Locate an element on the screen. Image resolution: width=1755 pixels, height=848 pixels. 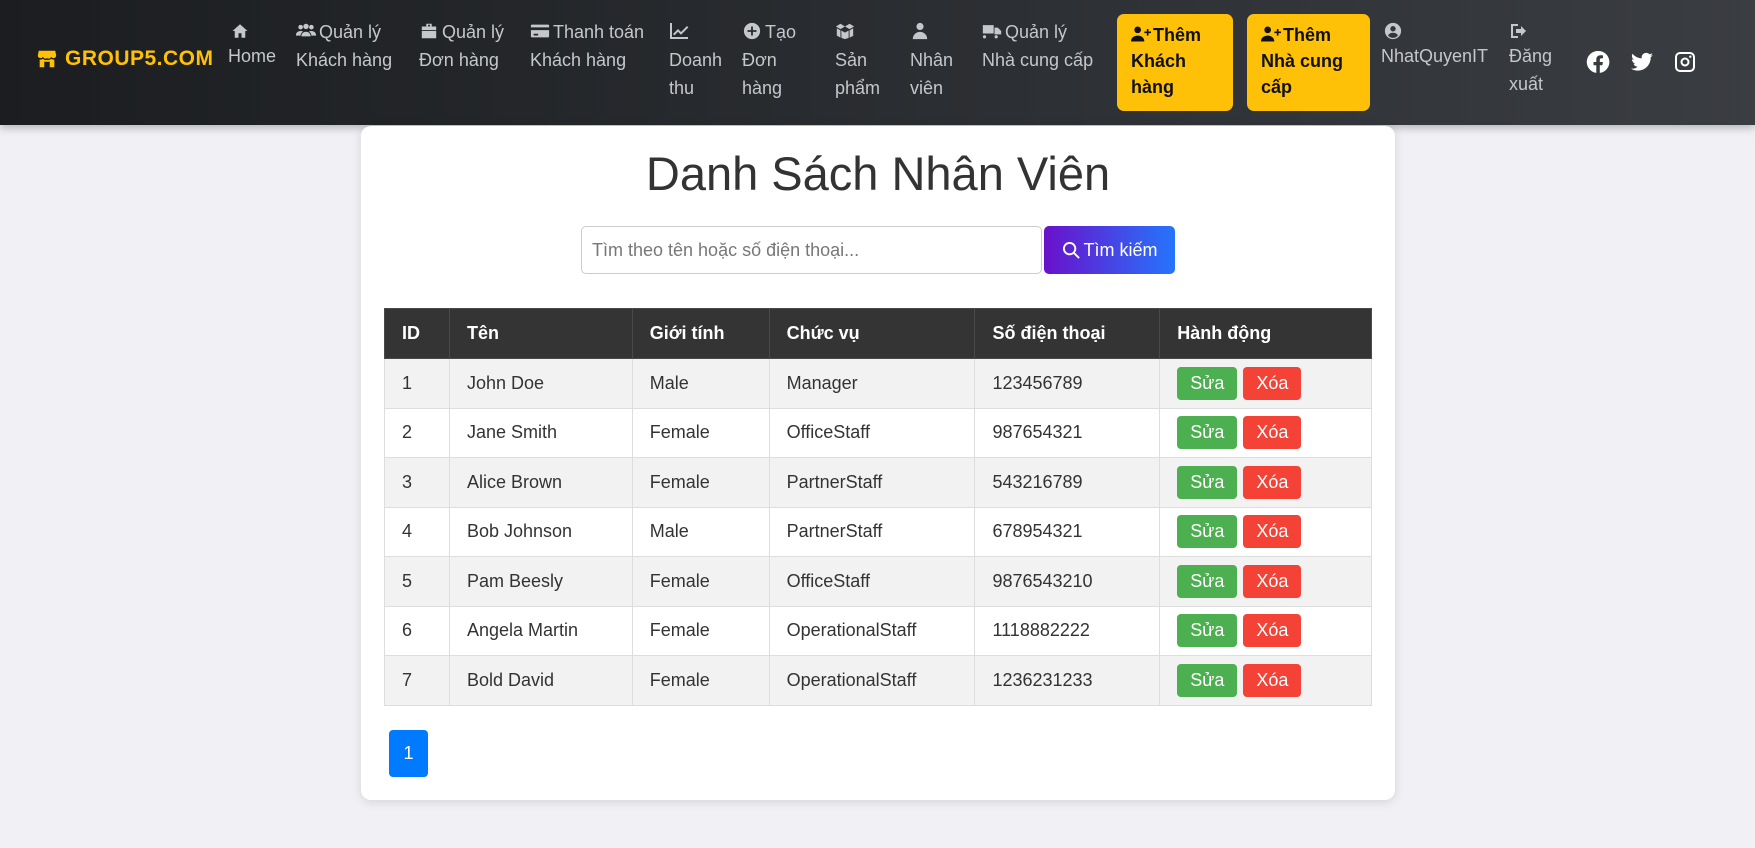
twitter-icon is located at coordinates (1642, 61).